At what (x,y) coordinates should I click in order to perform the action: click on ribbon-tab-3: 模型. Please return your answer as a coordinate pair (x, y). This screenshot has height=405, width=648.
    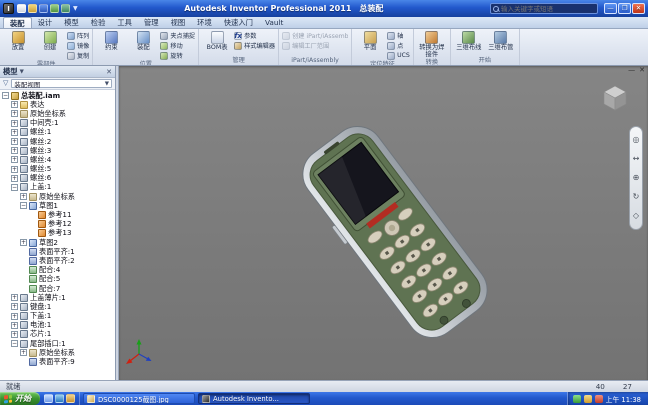
    Looking at the image, I should click on (71, 22).